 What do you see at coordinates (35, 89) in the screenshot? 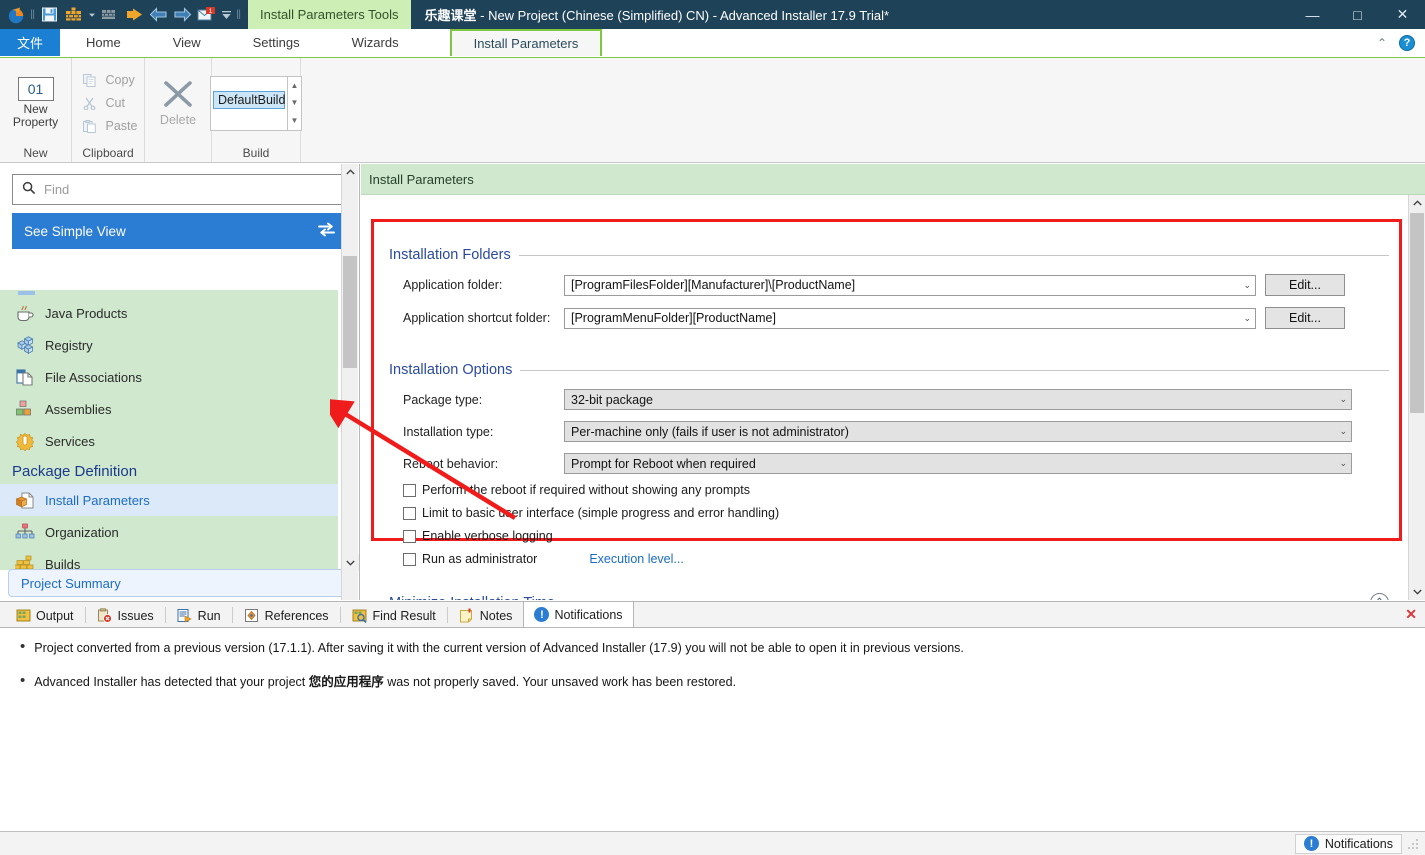
I see `new-property-icon: 01` at bounding box center [35, 89].